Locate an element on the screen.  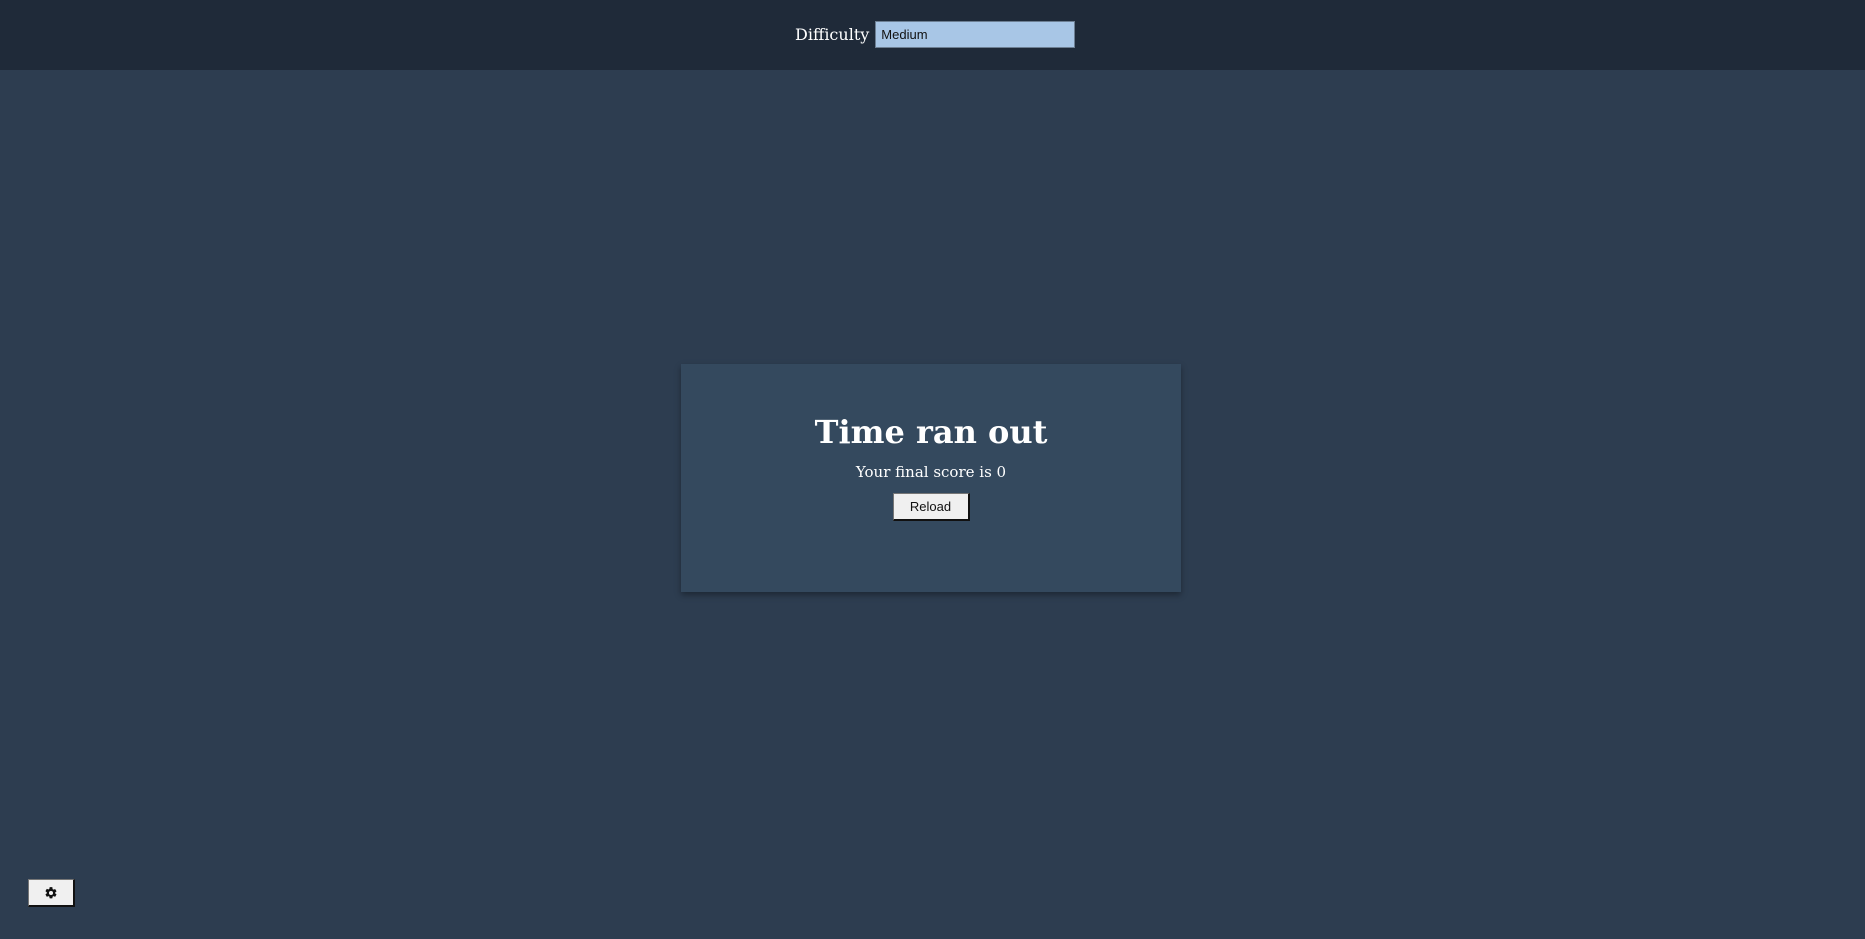
difficulty-control: Difficulty Medium is located at coordinates (935, 34).